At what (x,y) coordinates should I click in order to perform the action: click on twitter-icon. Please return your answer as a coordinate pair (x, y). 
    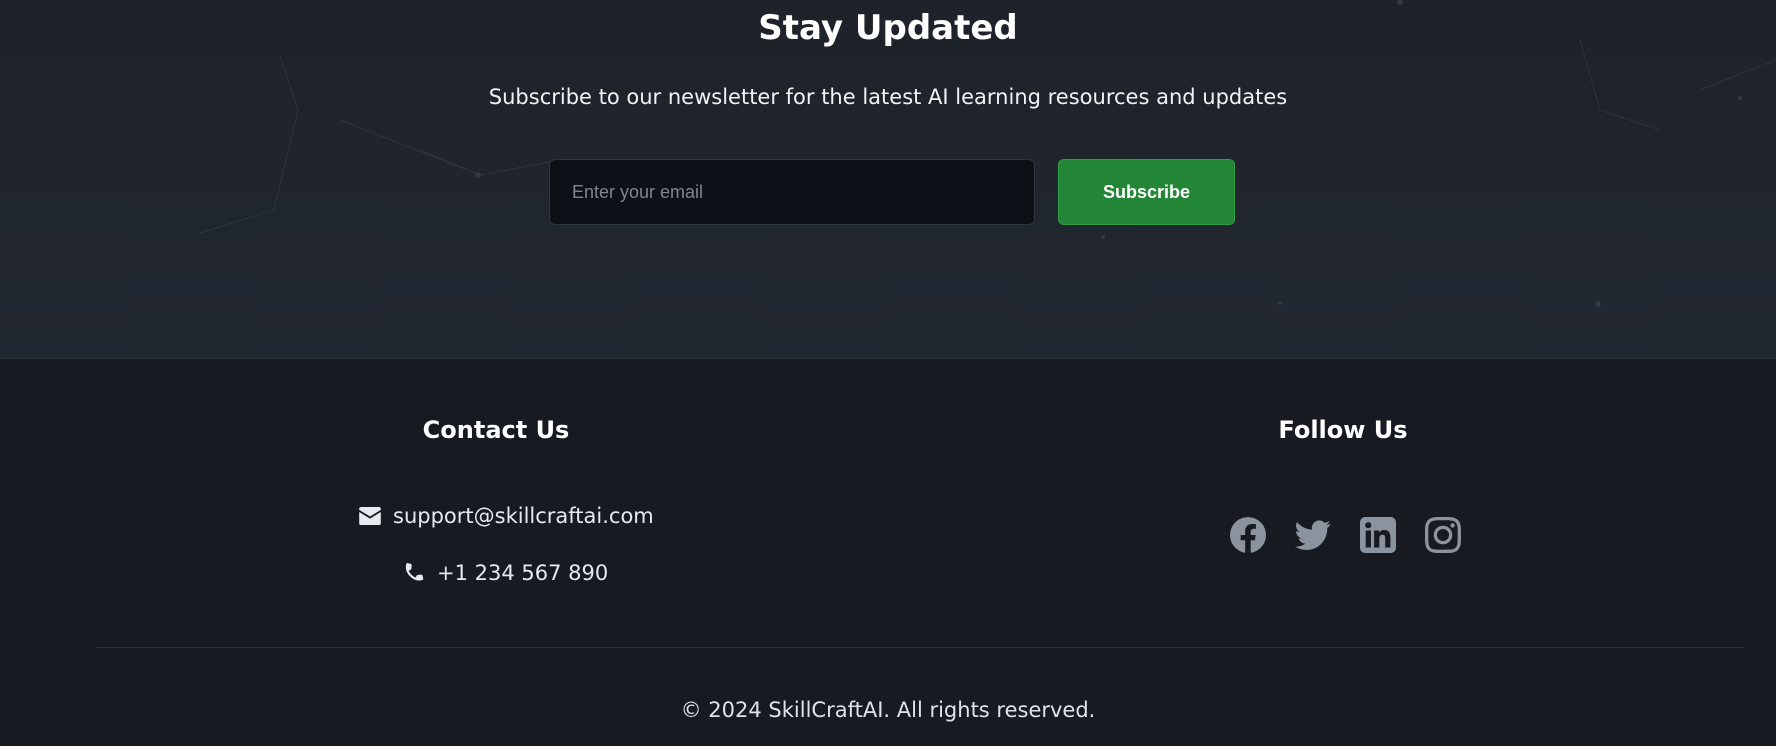
    Looking at the image, I should click on (1313, 535).